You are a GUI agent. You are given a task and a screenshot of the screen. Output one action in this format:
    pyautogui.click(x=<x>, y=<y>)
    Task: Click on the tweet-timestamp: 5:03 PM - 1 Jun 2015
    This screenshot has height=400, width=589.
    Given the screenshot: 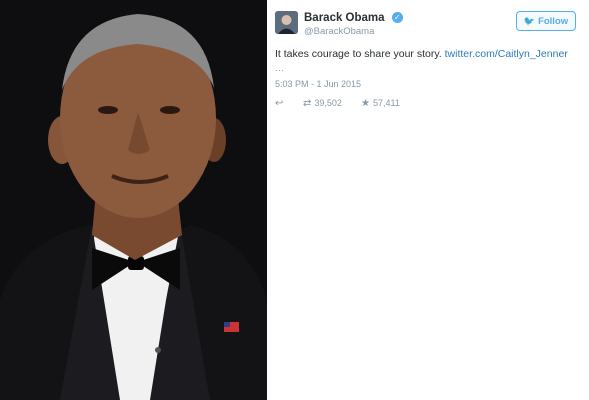 What is the action you would take?
    pyautogui.click(x=318, y=84)
    